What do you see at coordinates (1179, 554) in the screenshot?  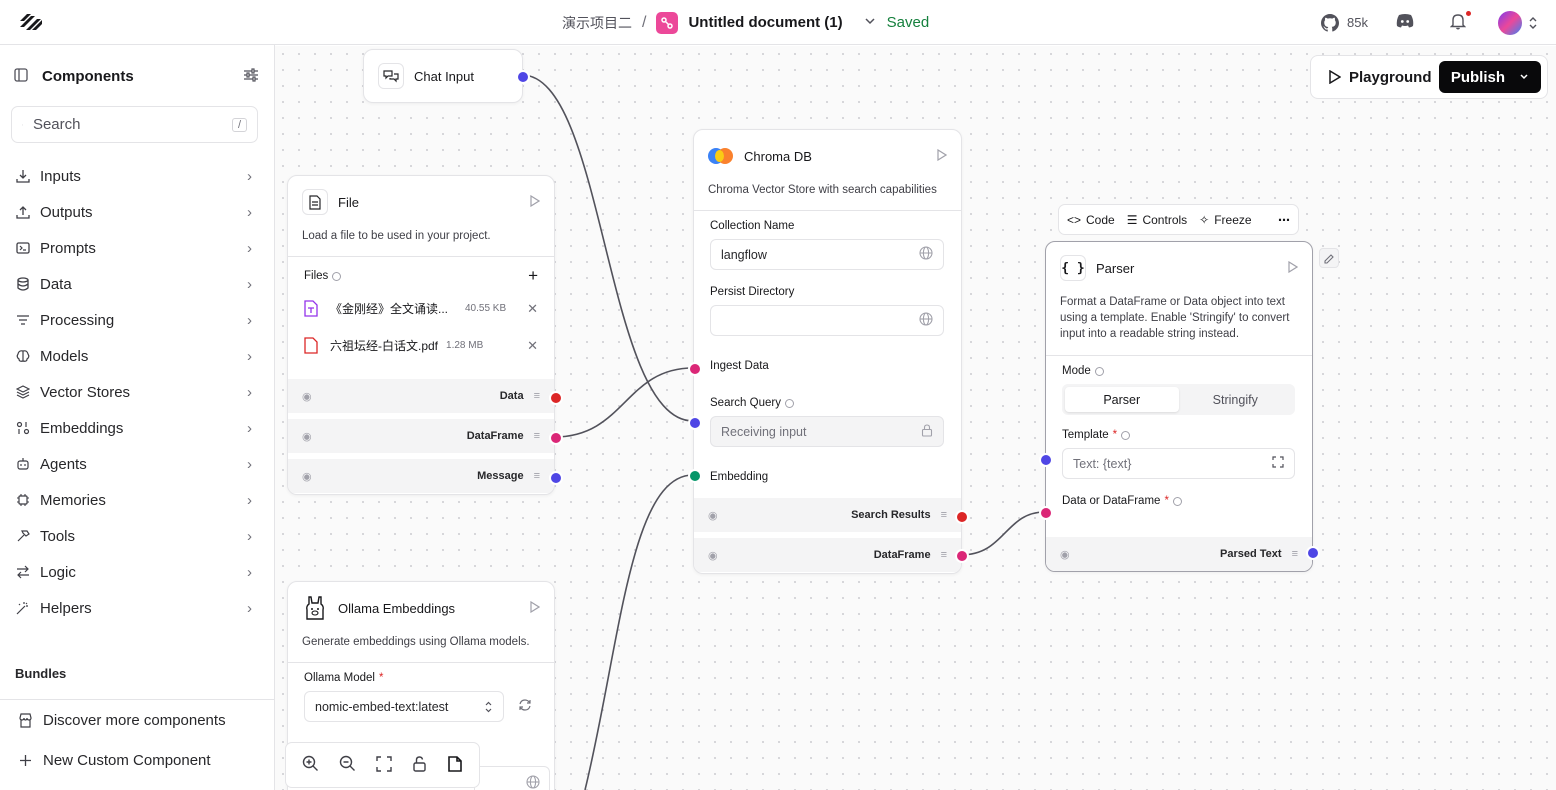 I see `output-row-parsed-text: ◉ Parsed Text ≡` at bounding box center [1179, 554].